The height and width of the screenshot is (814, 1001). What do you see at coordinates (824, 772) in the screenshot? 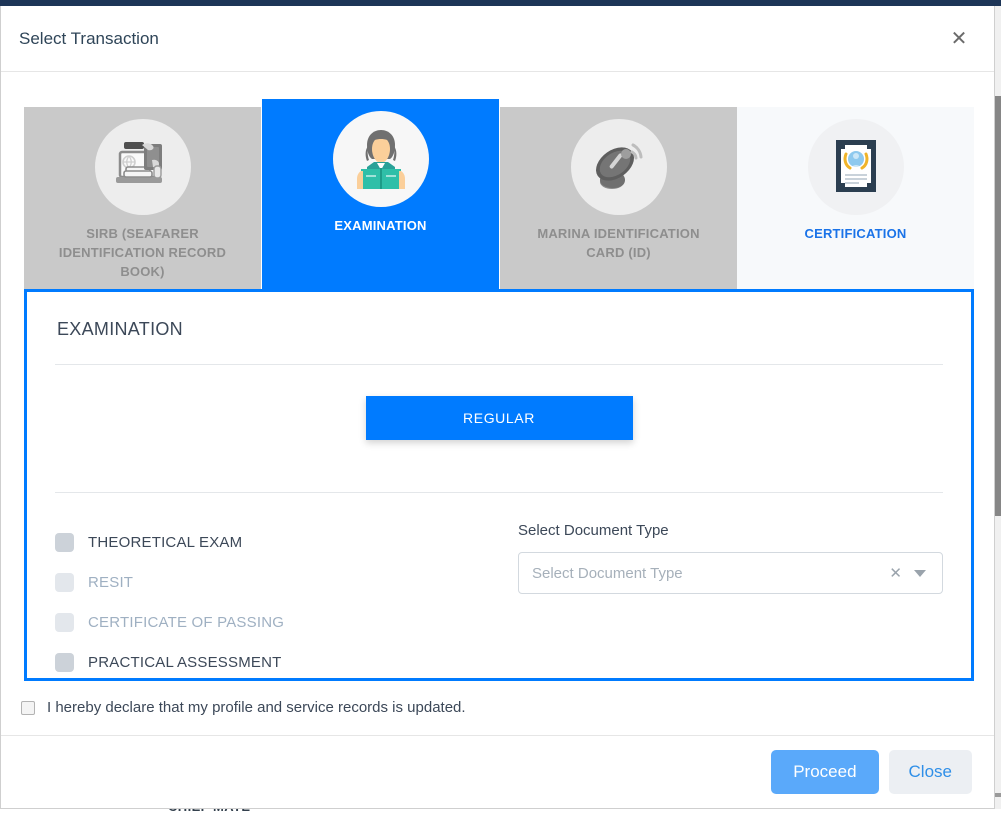
I see `proceed-button: Proceed` at bounding box center [824, 772].